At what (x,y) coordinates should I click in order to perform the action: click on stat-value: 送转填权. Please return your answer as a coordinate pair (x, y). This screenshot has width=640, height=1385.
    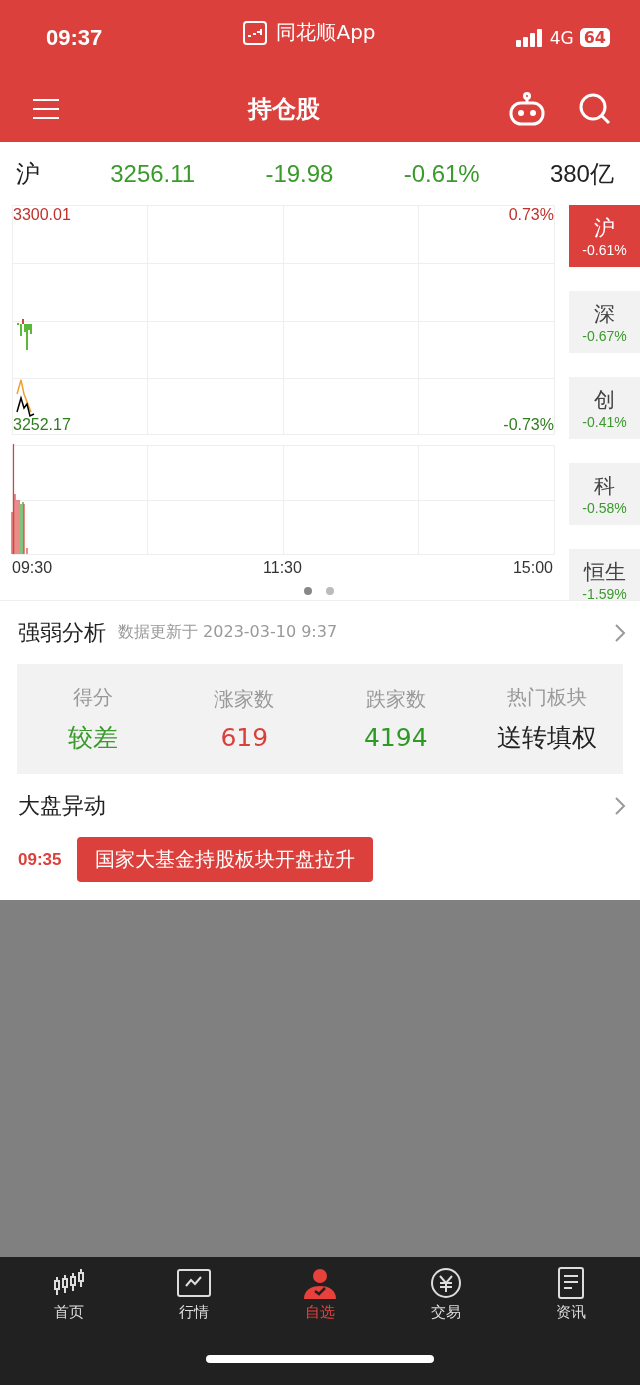
    Looking at the image, I should click on (547, 738).